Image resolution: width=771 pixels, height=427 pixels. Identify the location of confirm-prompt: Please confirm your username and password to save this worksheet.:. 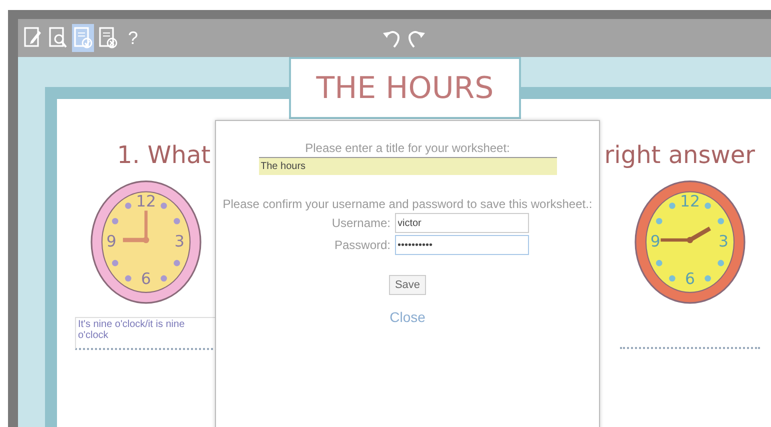
(407, 204).